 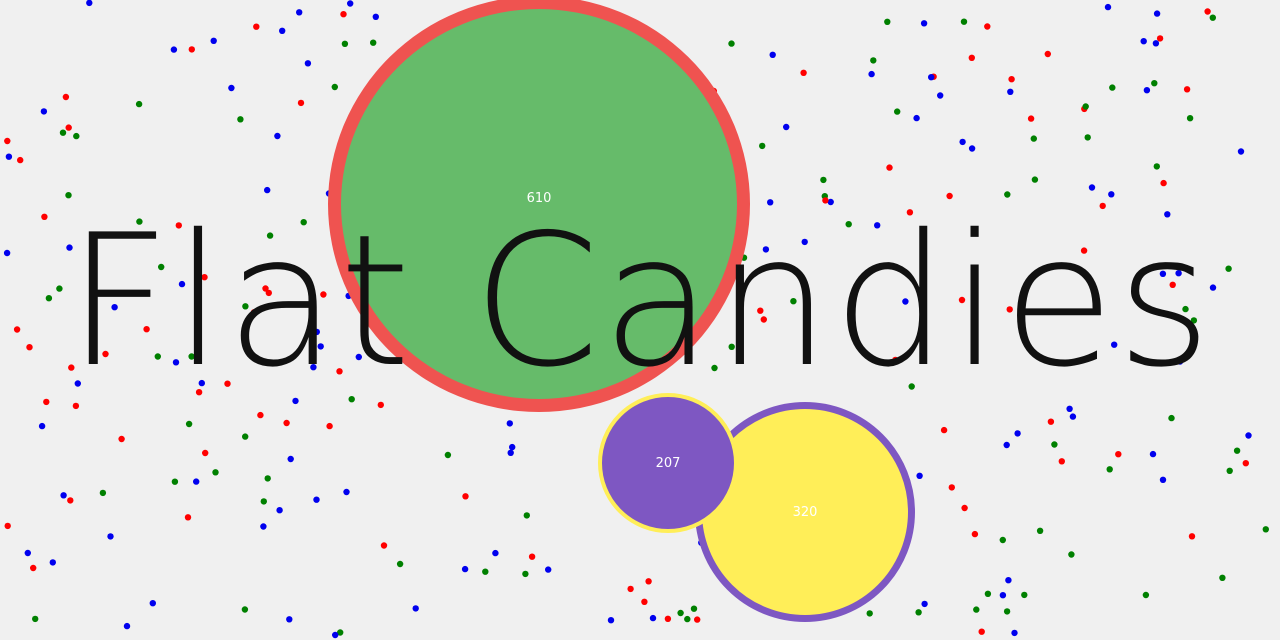 I want to click on cell-mass-label: 610, so click(x=539, y=198).